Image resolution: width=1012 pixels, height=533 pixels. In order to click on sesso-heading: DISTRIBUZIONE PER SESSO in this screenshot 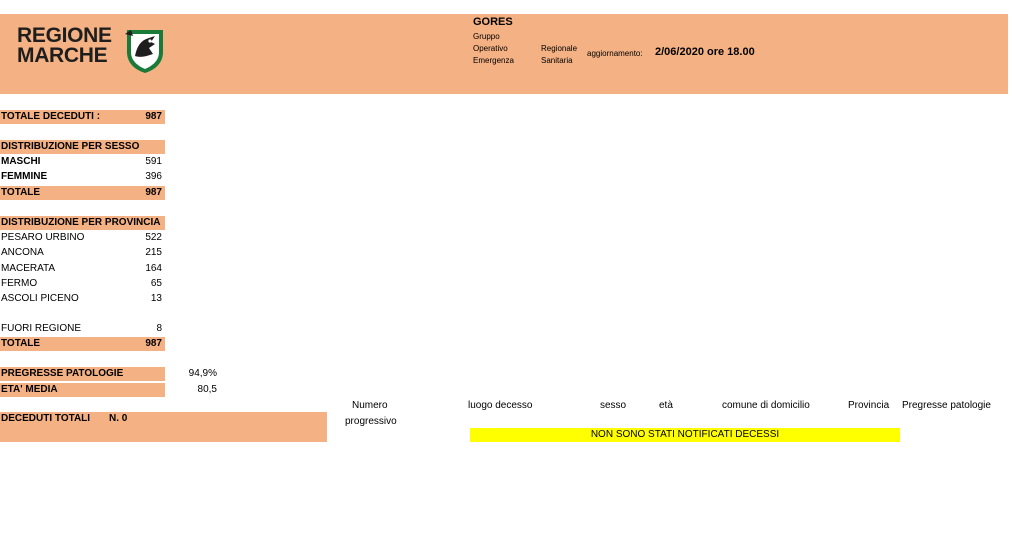, I will do `click(70, 146)`.